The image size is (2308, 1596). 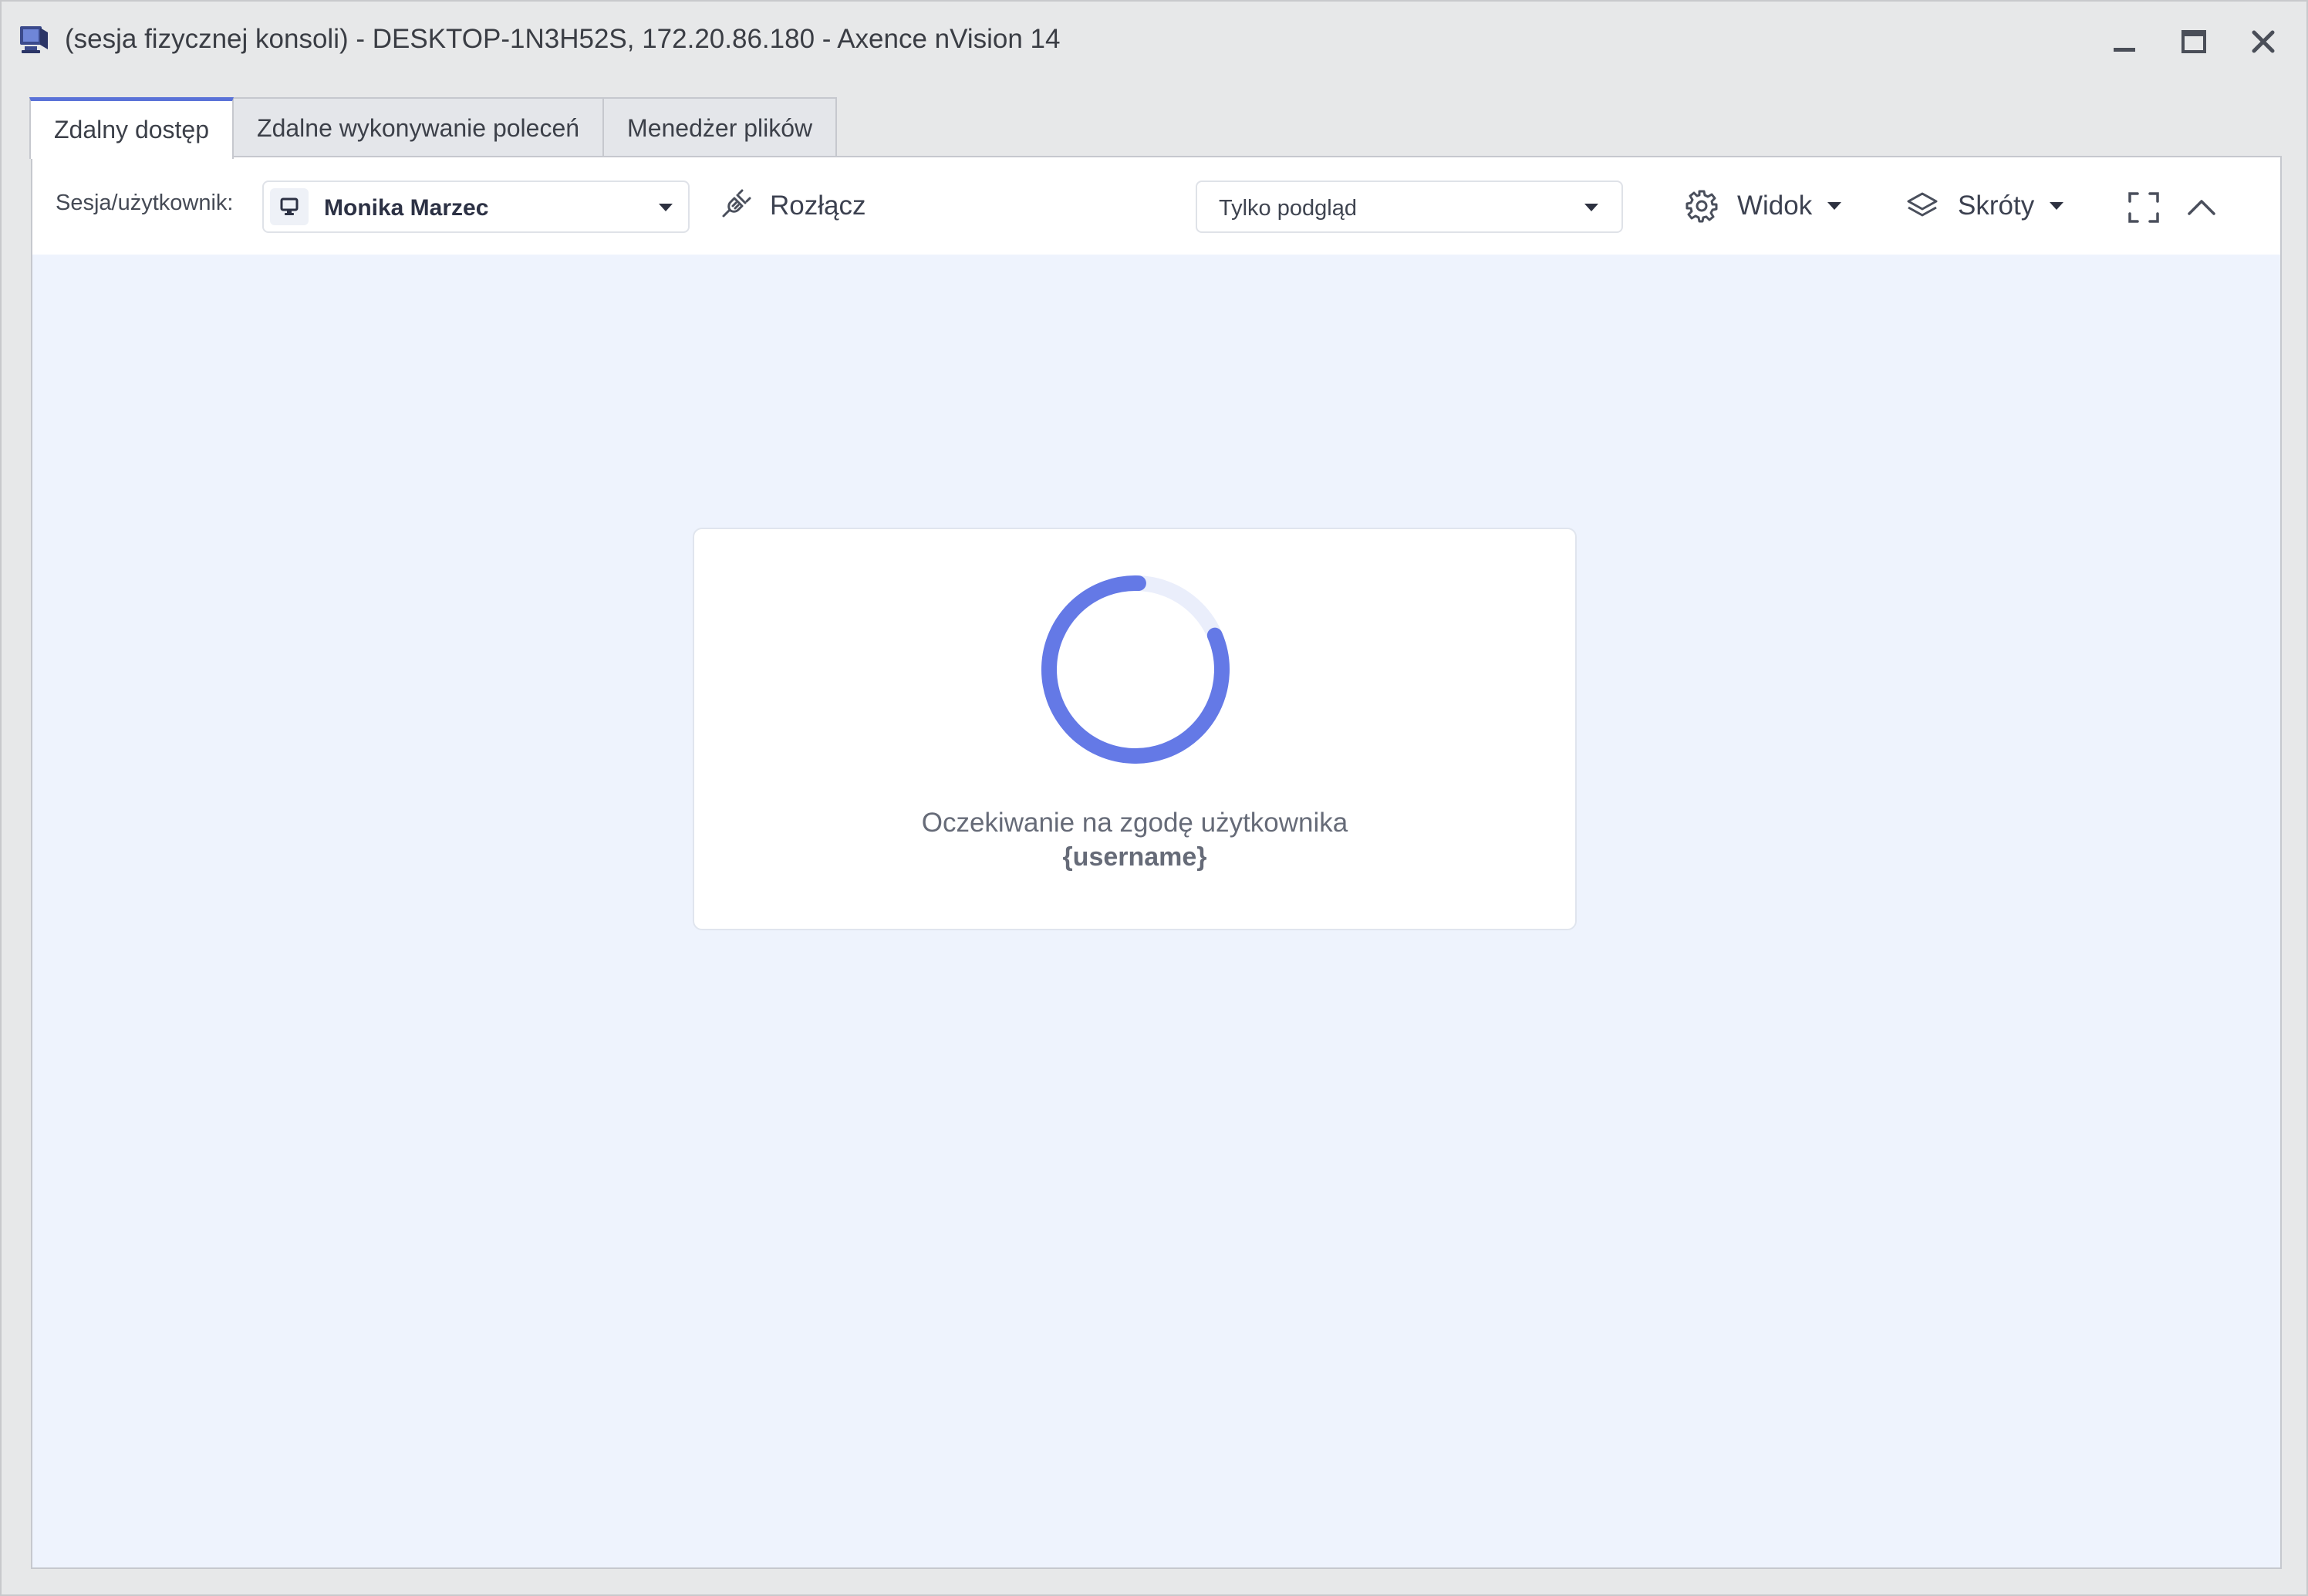 What do you see at coordinates (1134, 857) in the screenshot?
I see `waiting-username: {username}` at bounding box center [1134, 857].